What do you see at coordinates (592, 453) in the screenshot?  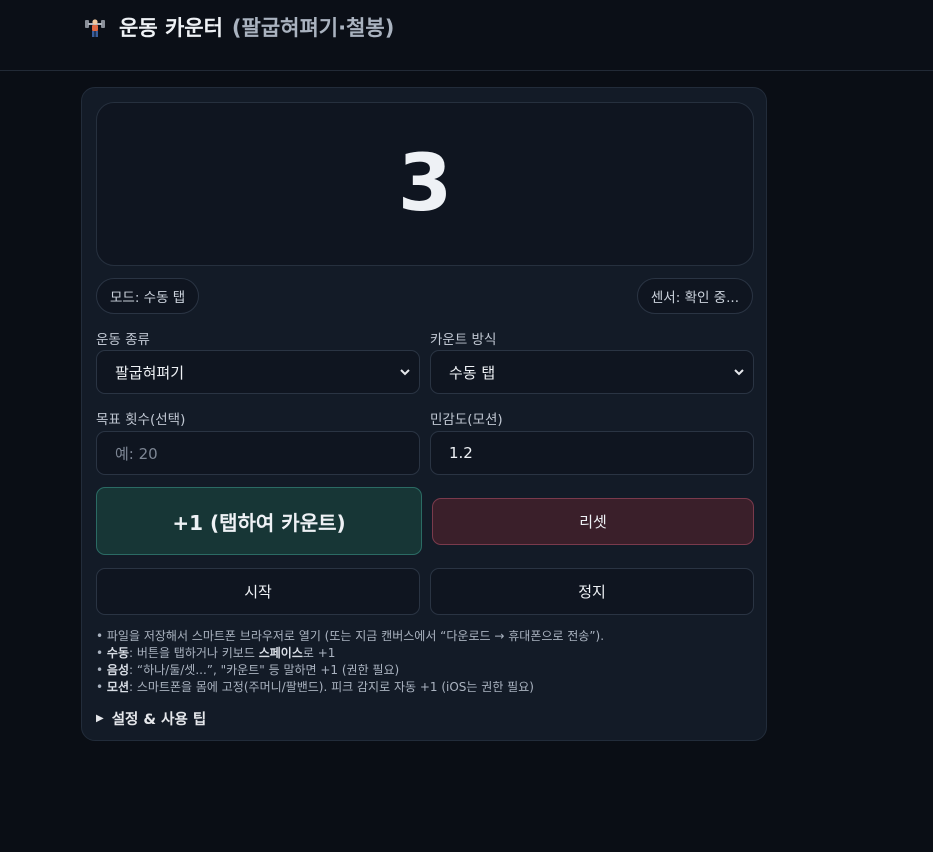 I see `sensitivity-input: 1.2` at bounding box center [592, 453].